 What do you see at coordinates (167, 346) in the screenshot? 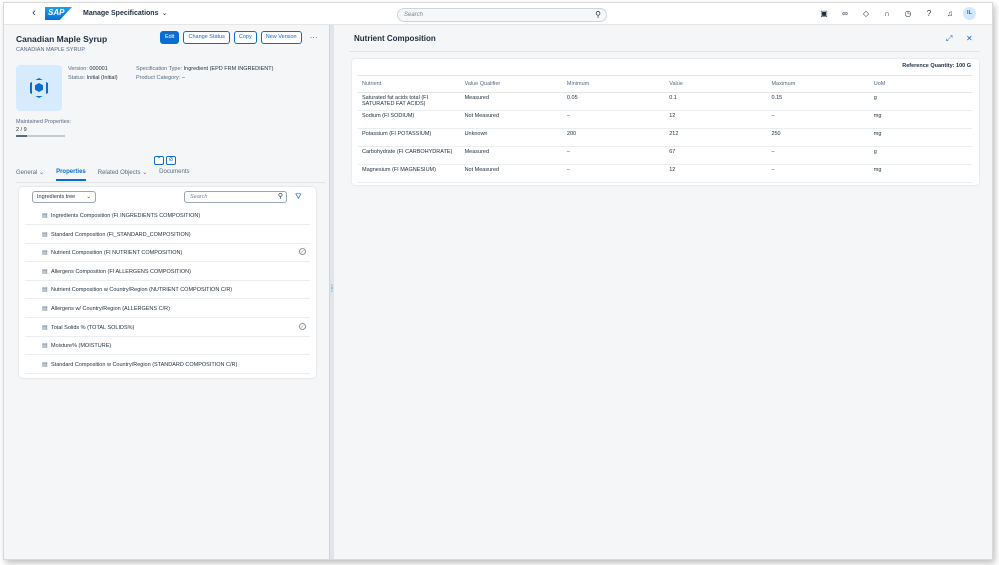
I see `tree-row: ▤ Moisture% (MOISTURE)` at bounding box center [167, 346].